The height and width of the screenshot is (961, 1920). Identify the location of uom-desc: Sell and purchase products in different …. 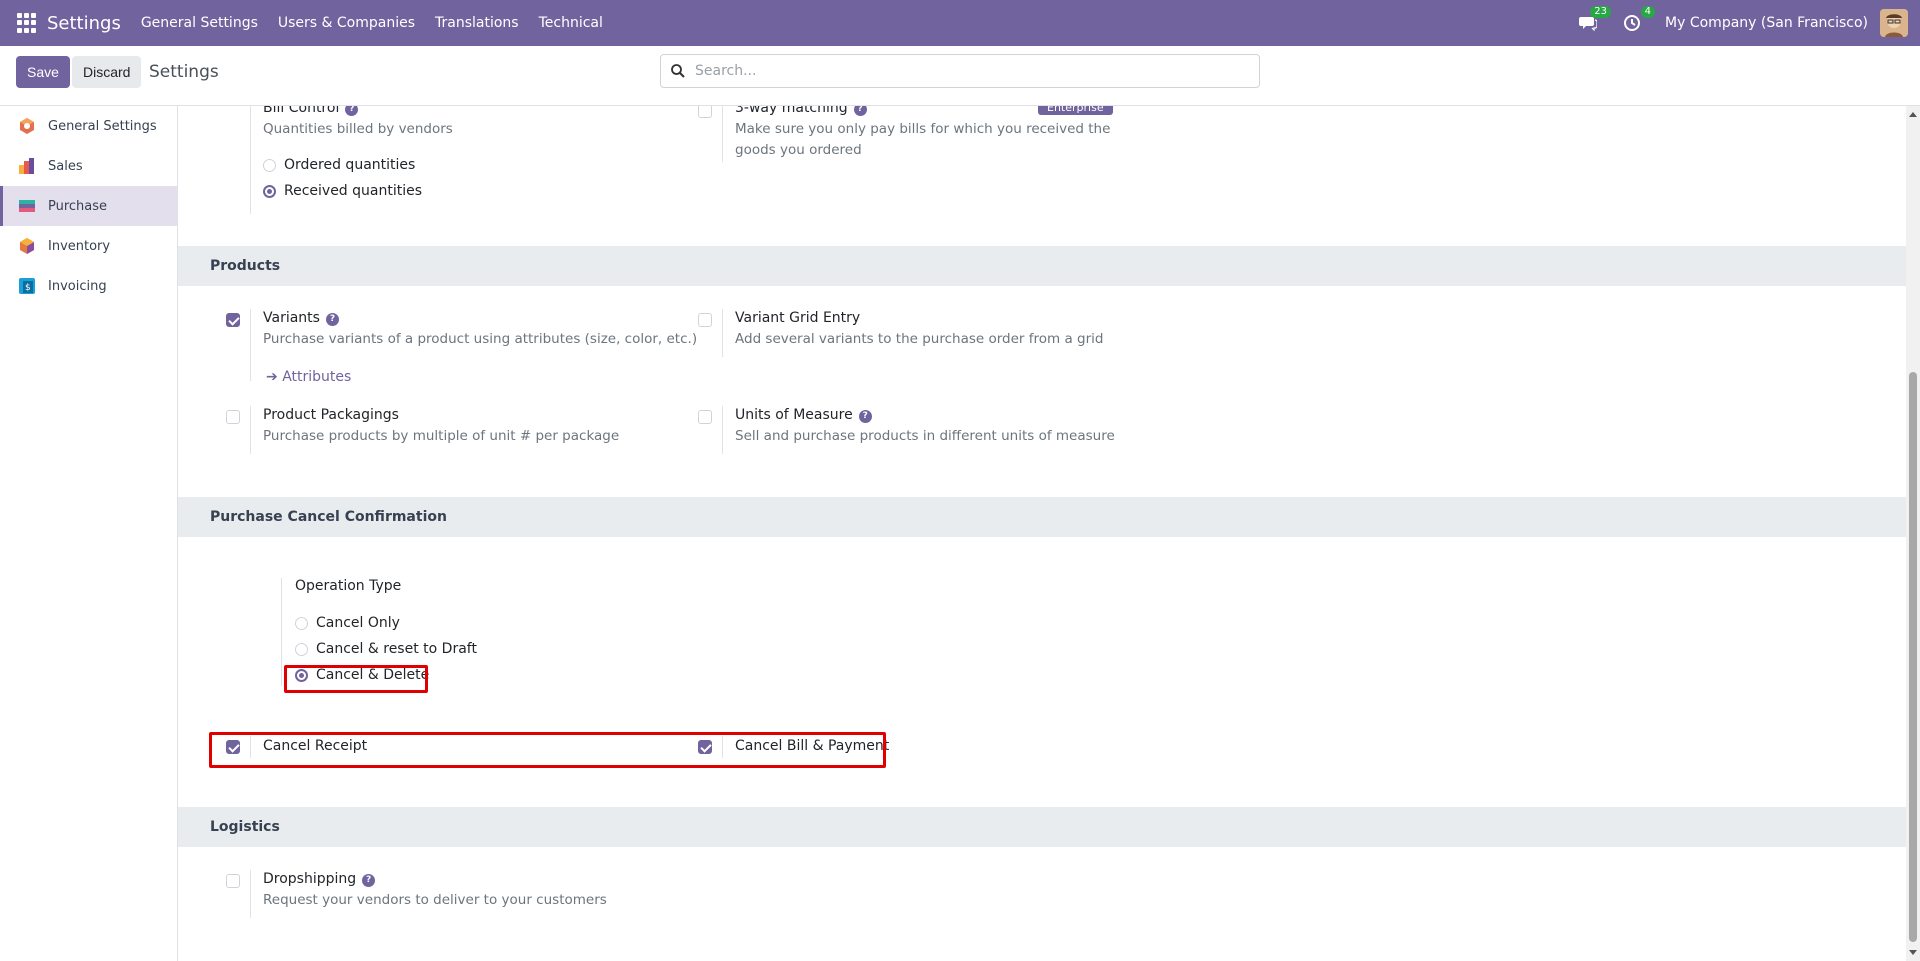
(925, 436).